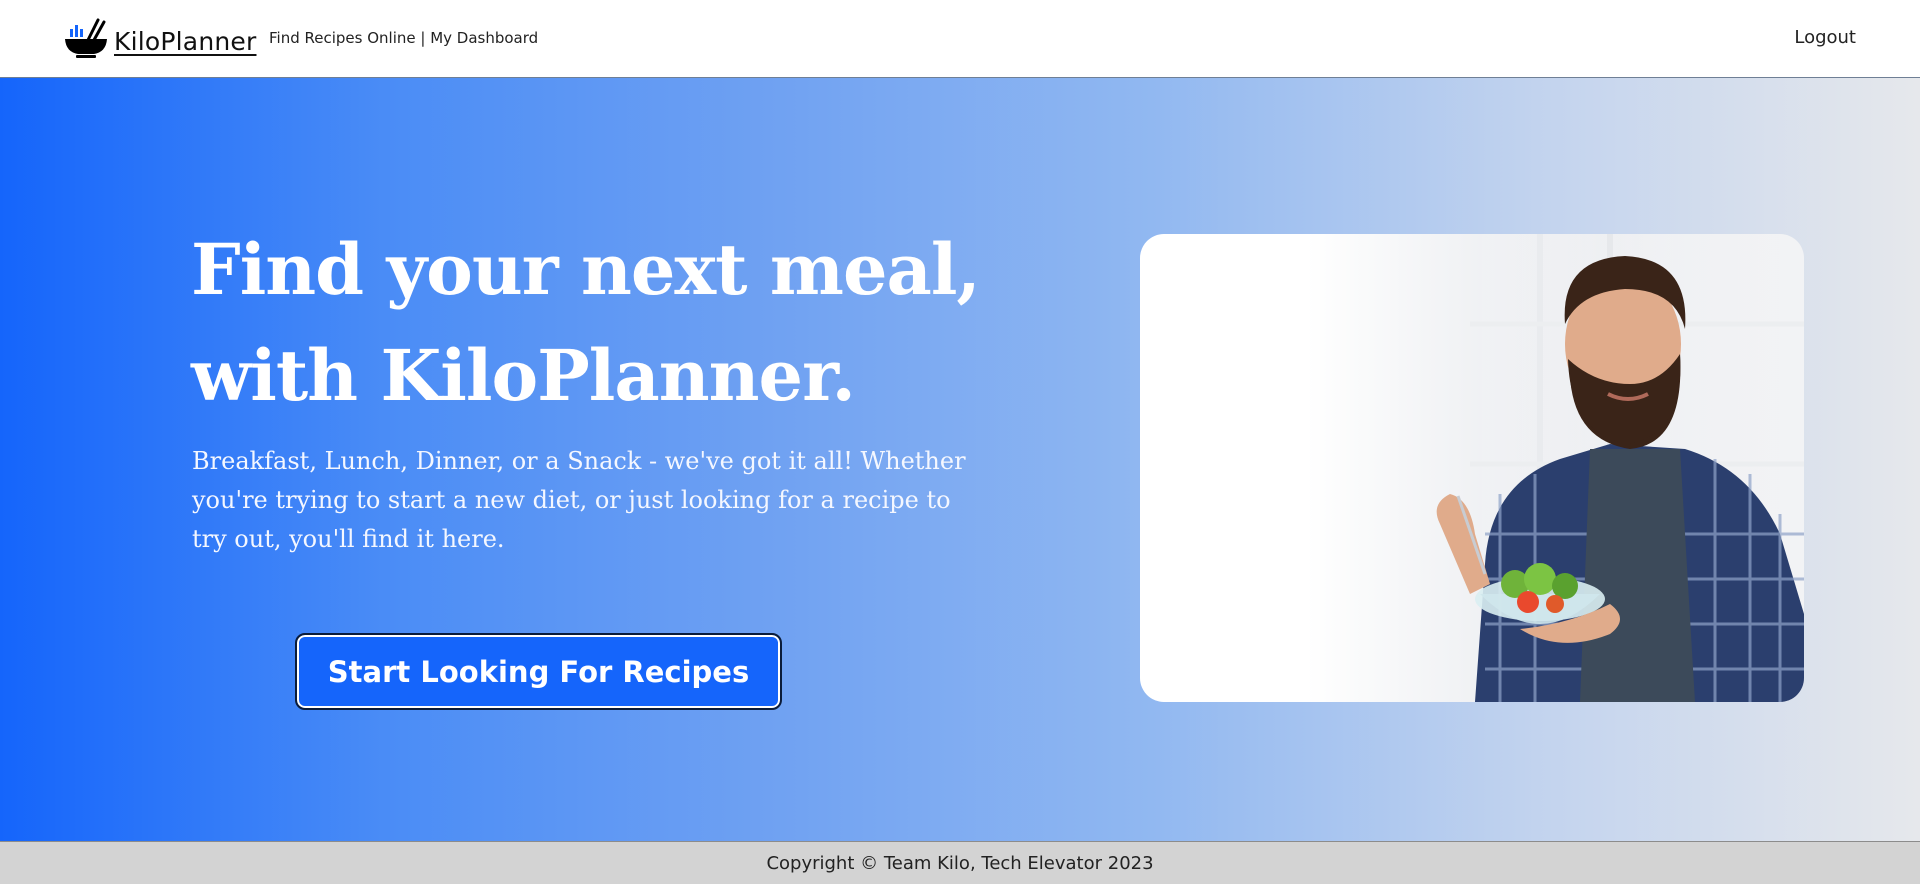 This screenshot has height=884, width=1920. I want to click on hero-headline-line1: Find your next meal,, so click(586, 269).